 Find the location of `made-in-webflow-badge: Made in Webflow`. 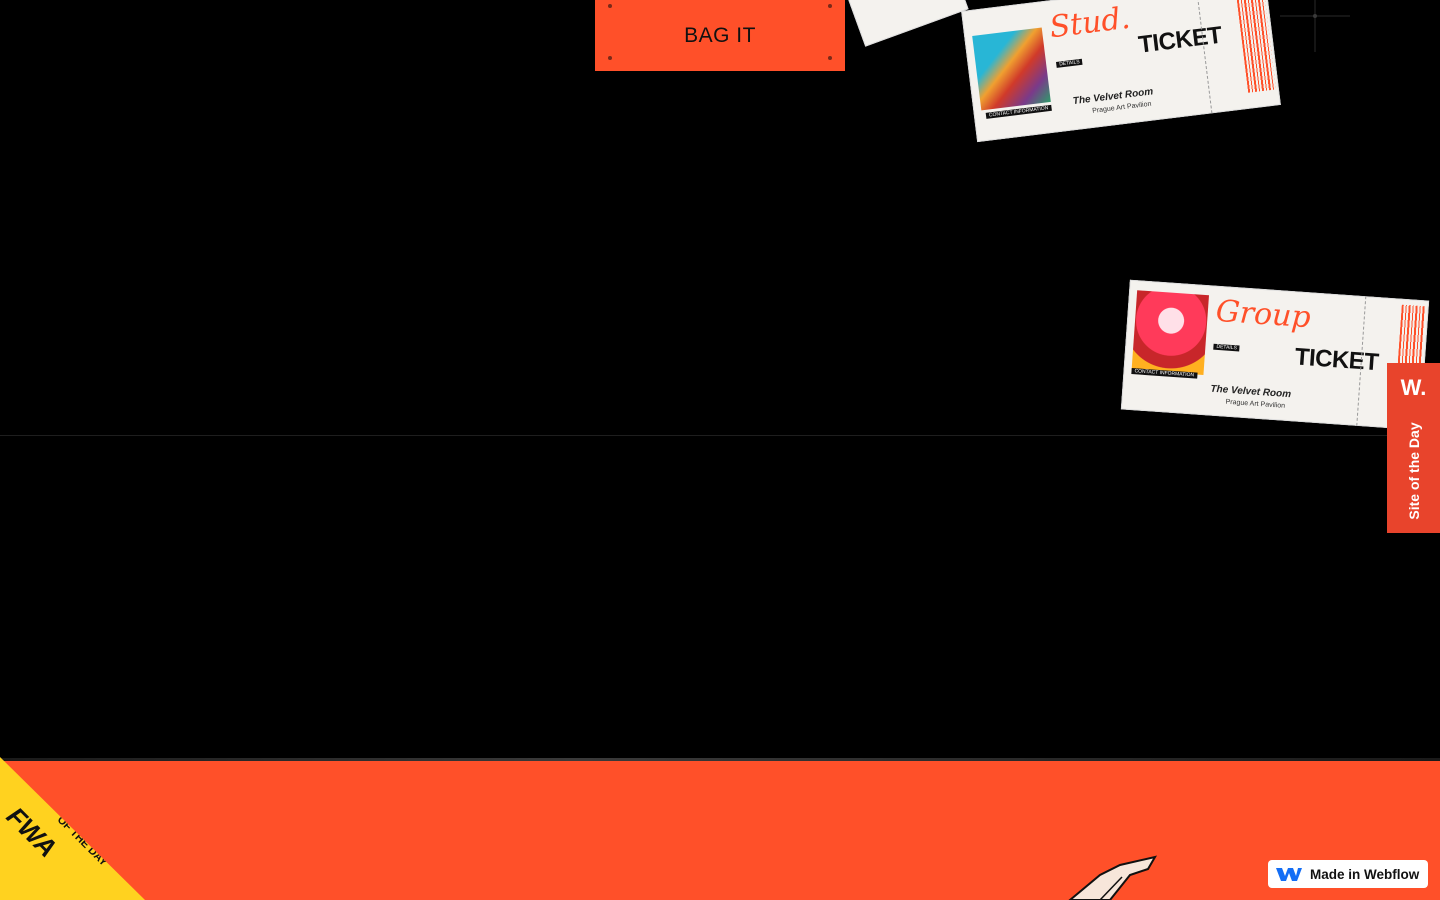

made-in-webflow-badge: Made in Webflow is located at coordinates (1348, 874).